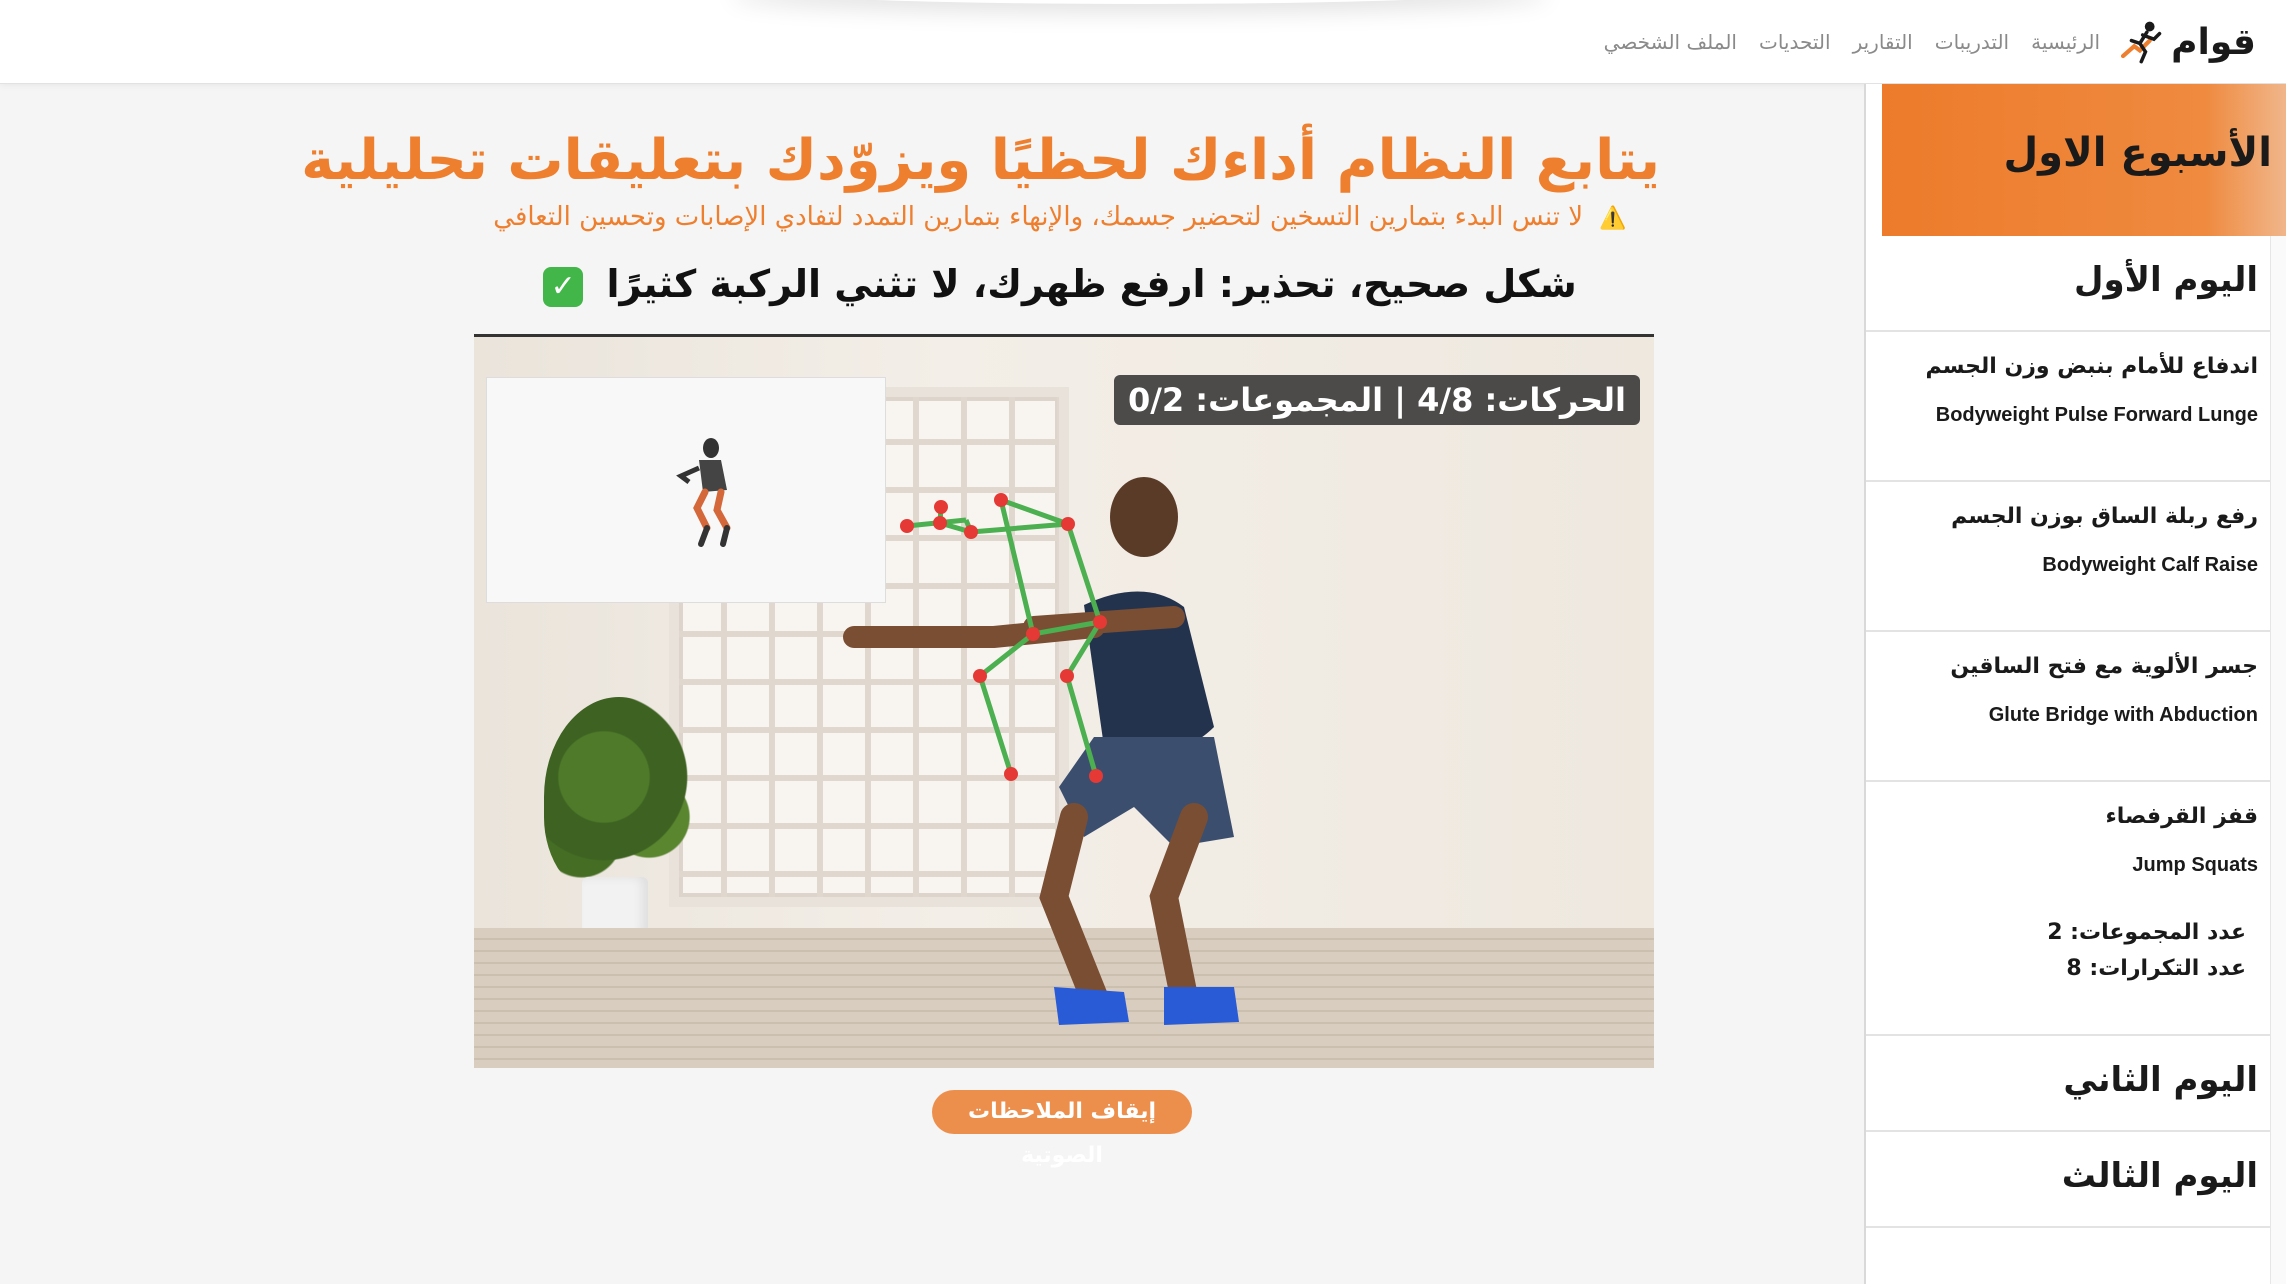  Describe the element at coordinates (2141, 42) in the screenshot. I see `running-man-logo-icon` at that location.